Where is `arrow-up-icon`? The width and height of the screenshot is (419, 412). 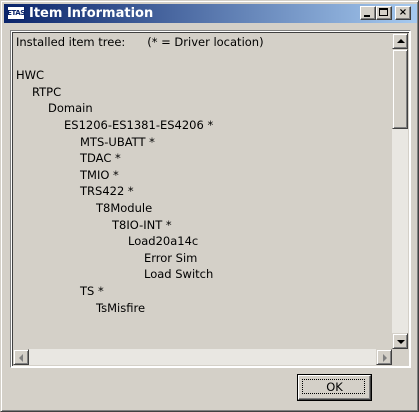 arrow-up-icon is located at coordinates (401, 41).